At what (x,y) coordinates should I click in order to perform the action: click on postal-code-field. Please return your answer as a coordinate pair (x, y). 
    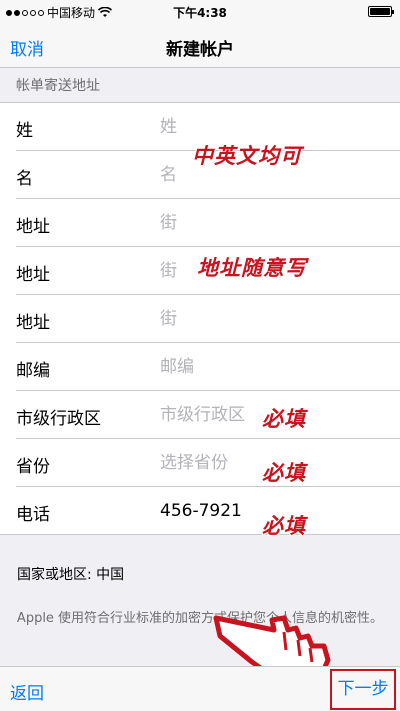
    Looking at the image, I should click on (275, 367).